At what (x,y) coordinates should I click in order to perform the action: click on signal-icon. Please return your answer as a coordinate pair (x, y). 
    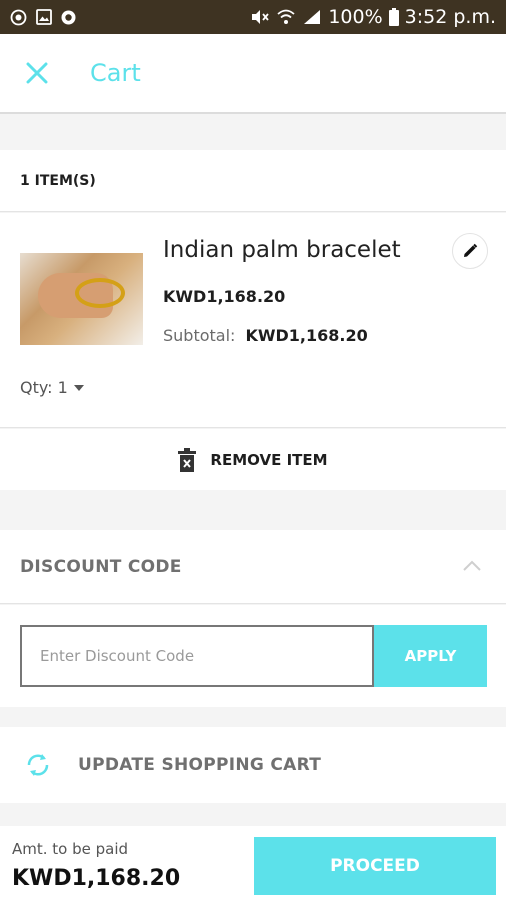
    Looking at the image, I should click on (312, 17).